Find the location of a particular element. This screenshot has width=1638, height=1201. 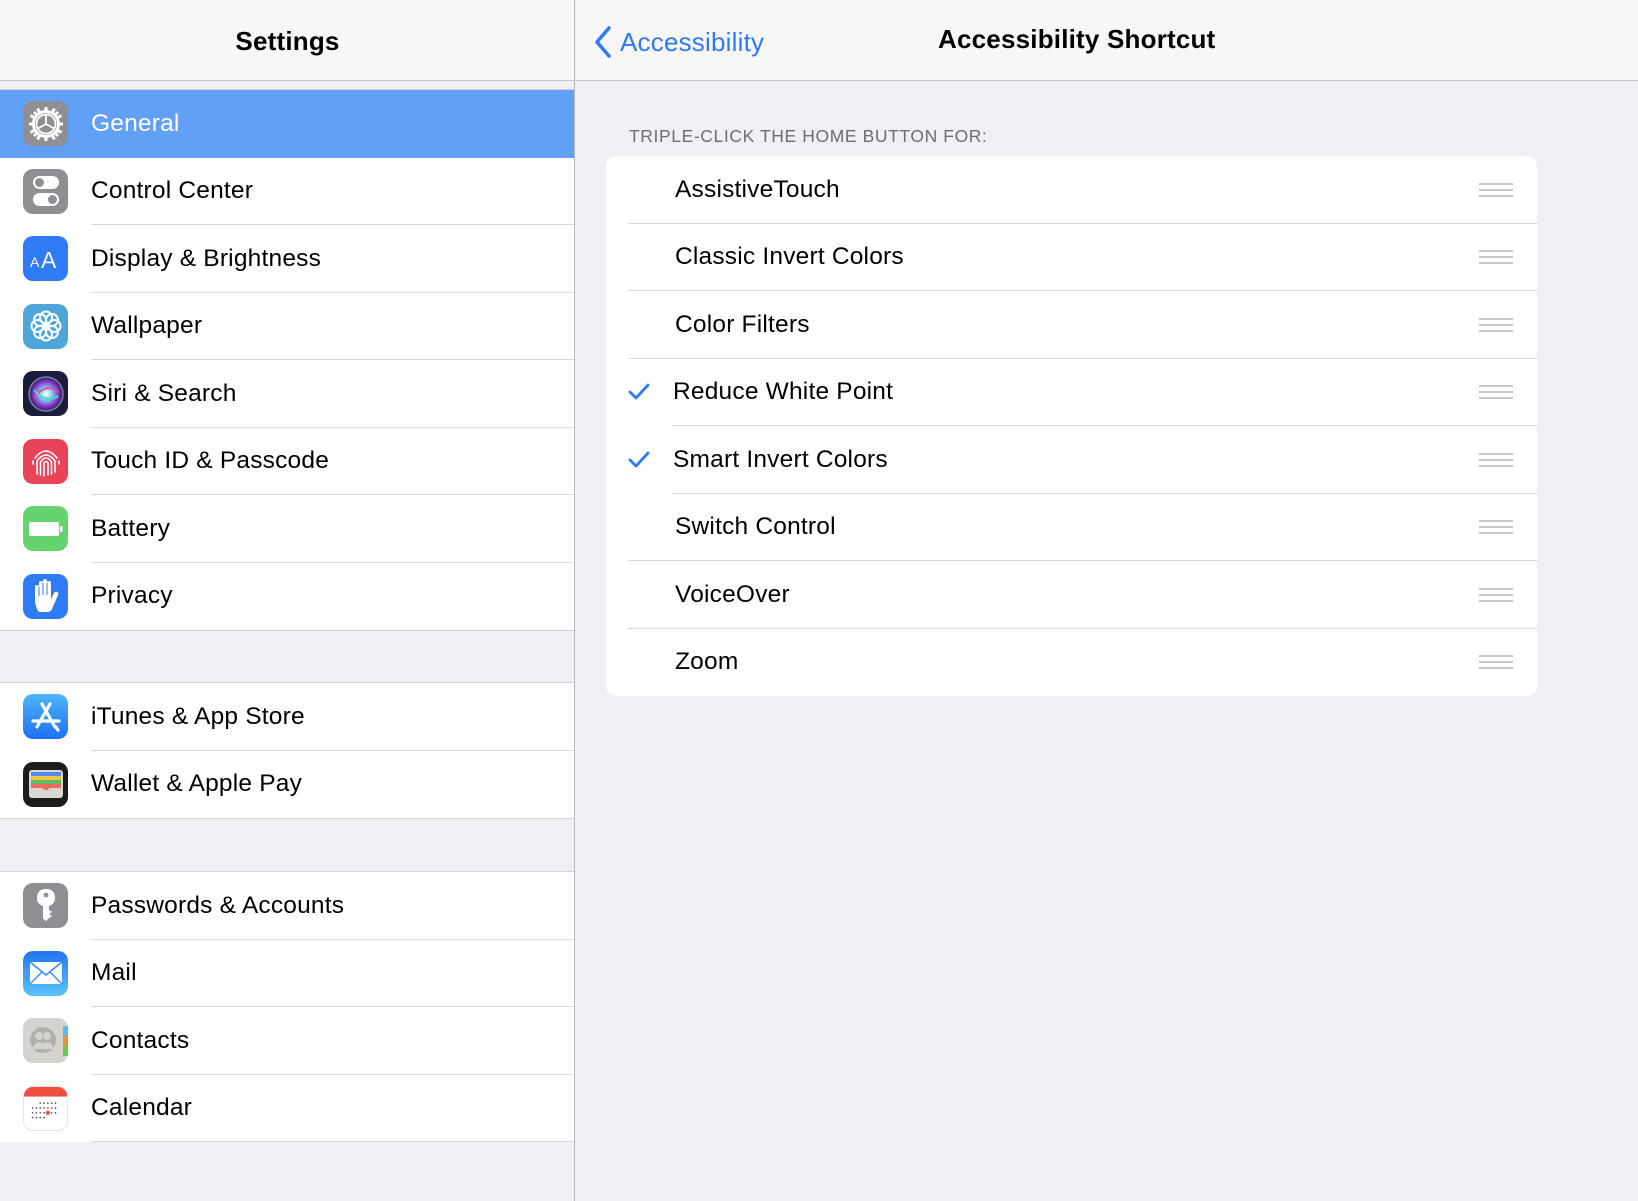

contacts-icon is located at coordinates (45, 1041).